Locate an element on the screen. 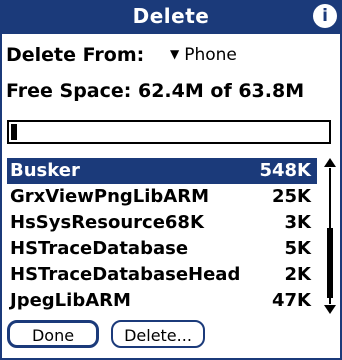  item-name: HsSysResource68K is located at coordinates (107, 222).